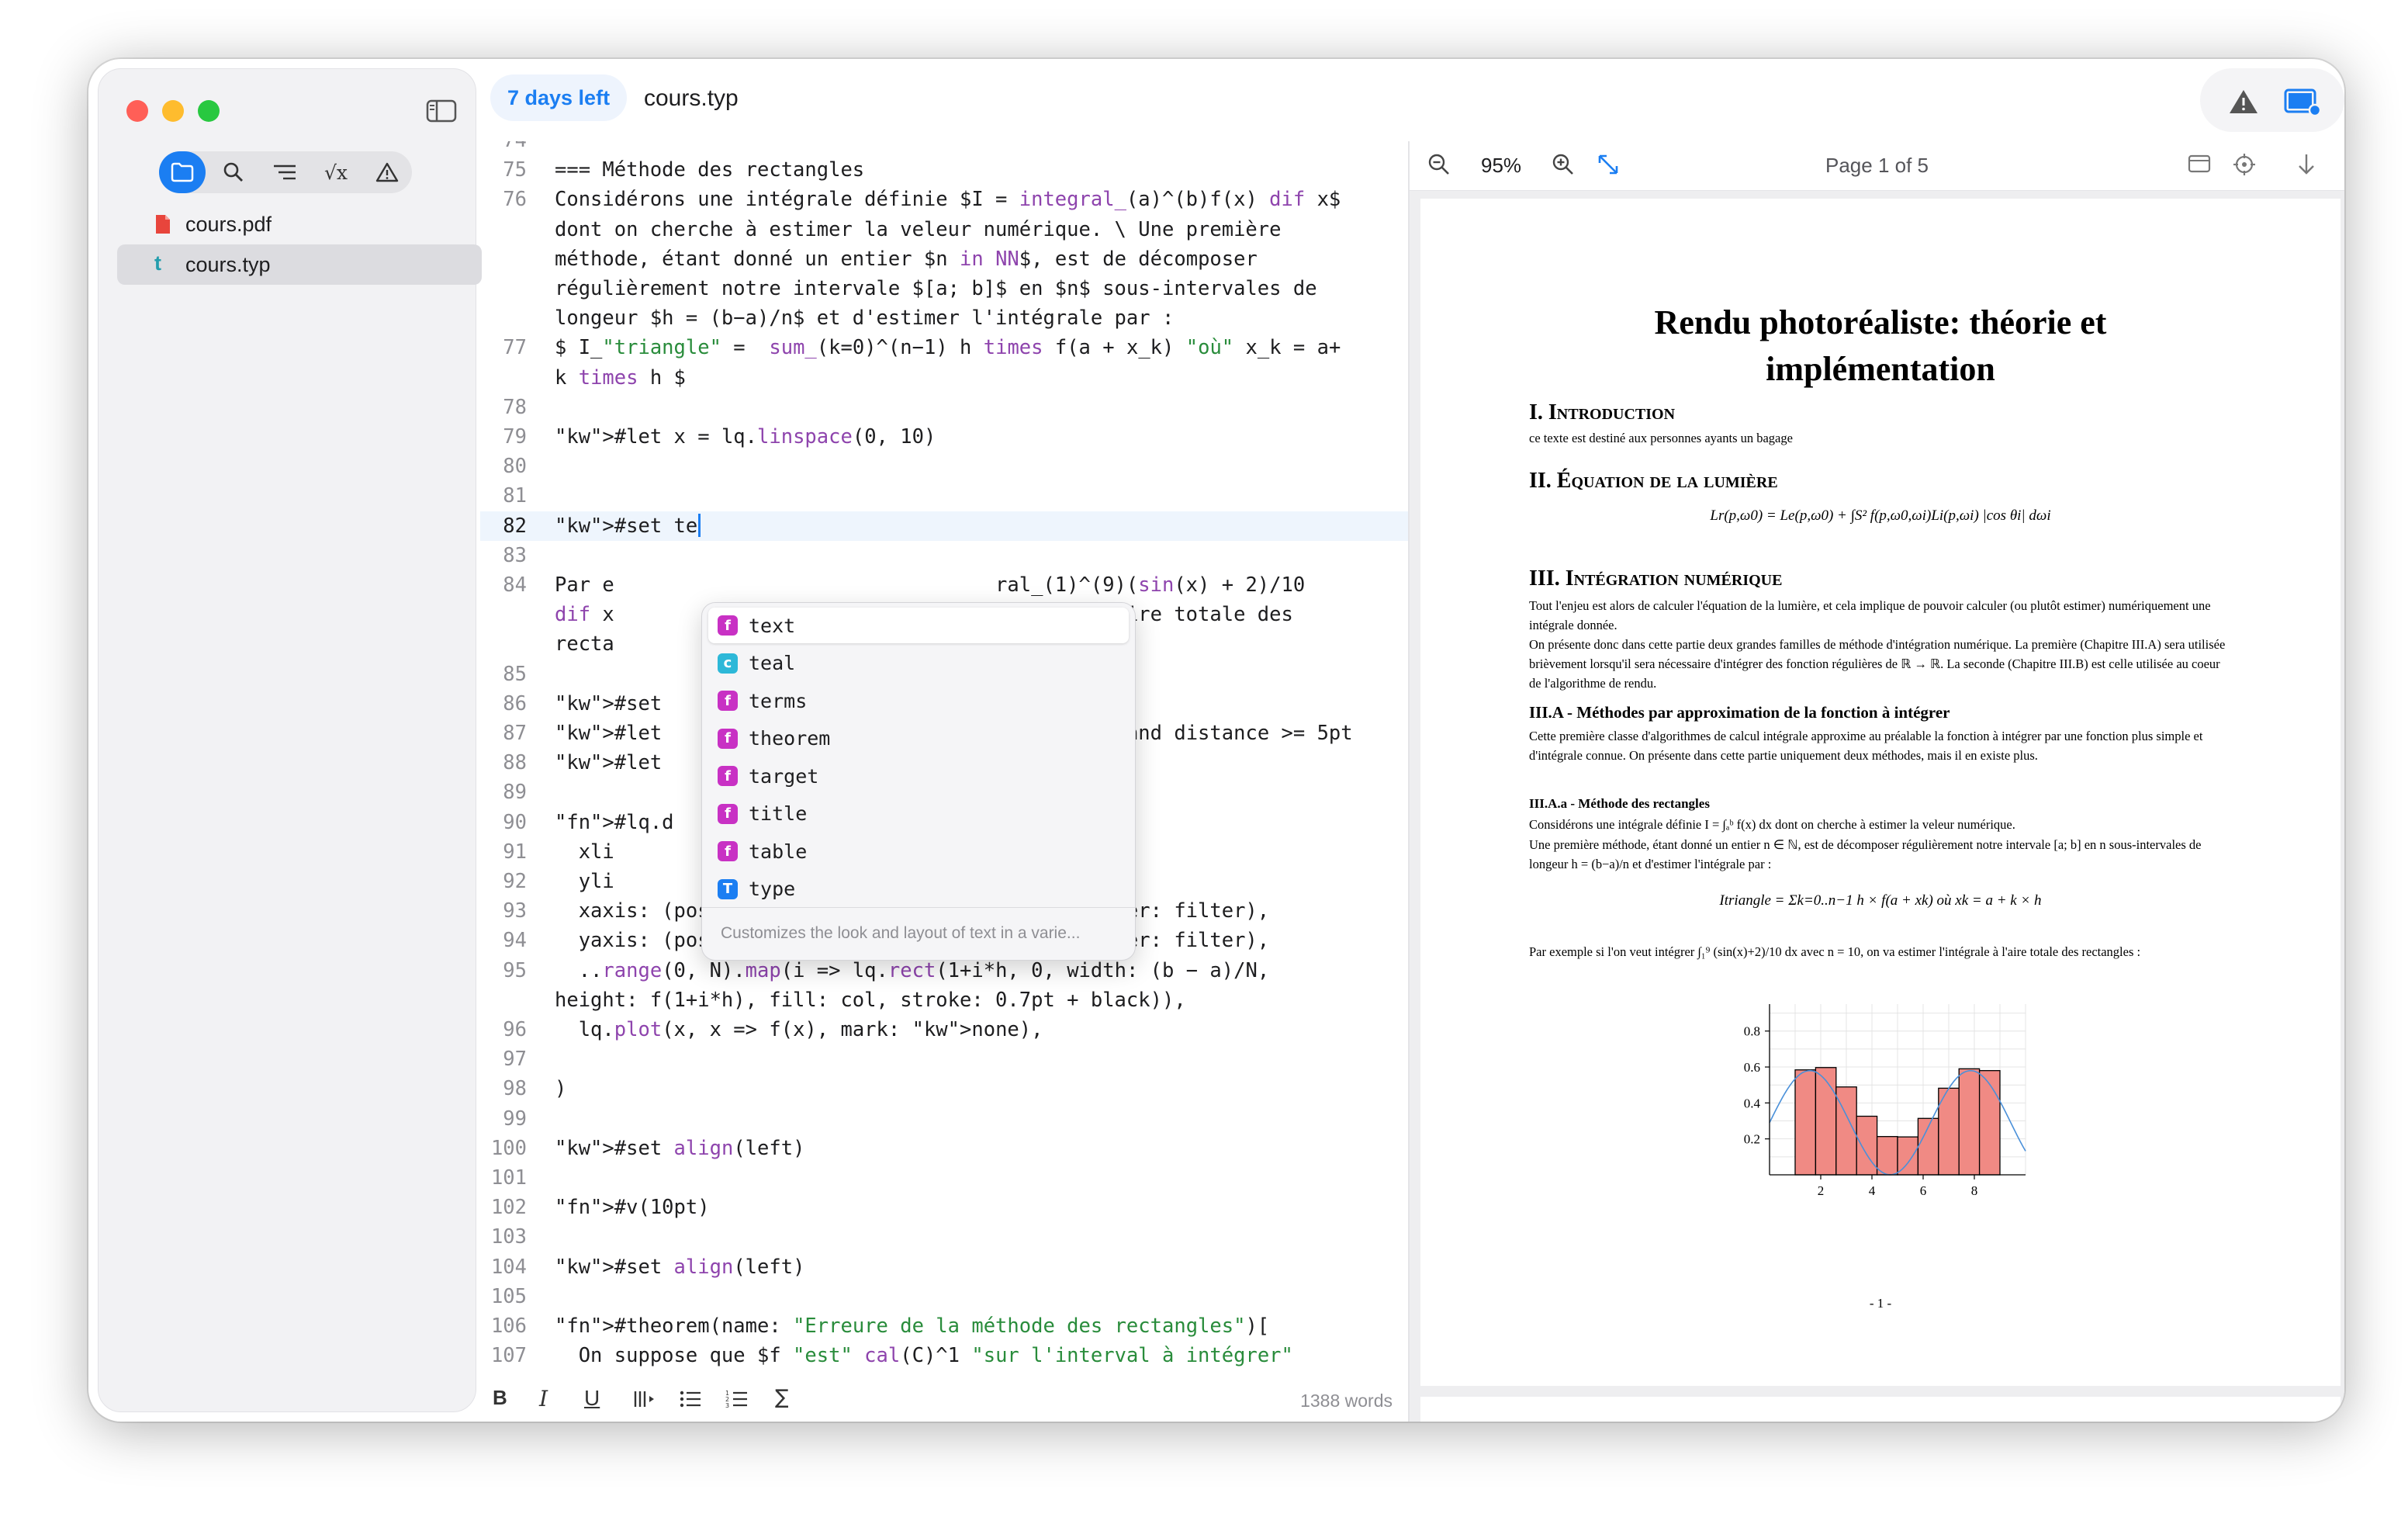  I want to click on columns-icon, so click(645, 1402).